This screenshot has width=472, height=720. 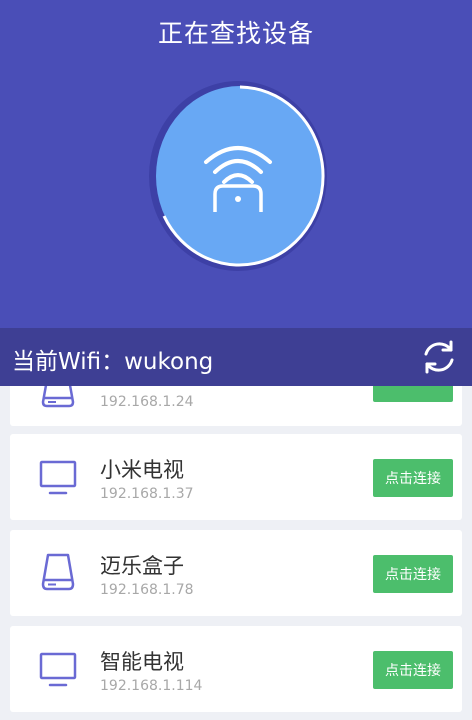 I want to click on connect-button, so click(x=413, y=394).